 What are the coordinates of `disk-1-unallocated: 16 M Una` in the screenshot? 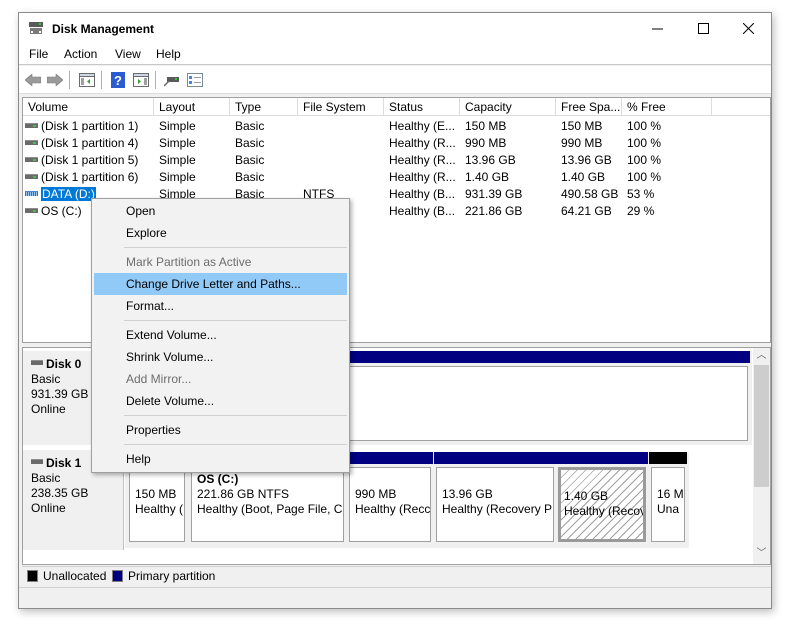 It's located at (668, 498).